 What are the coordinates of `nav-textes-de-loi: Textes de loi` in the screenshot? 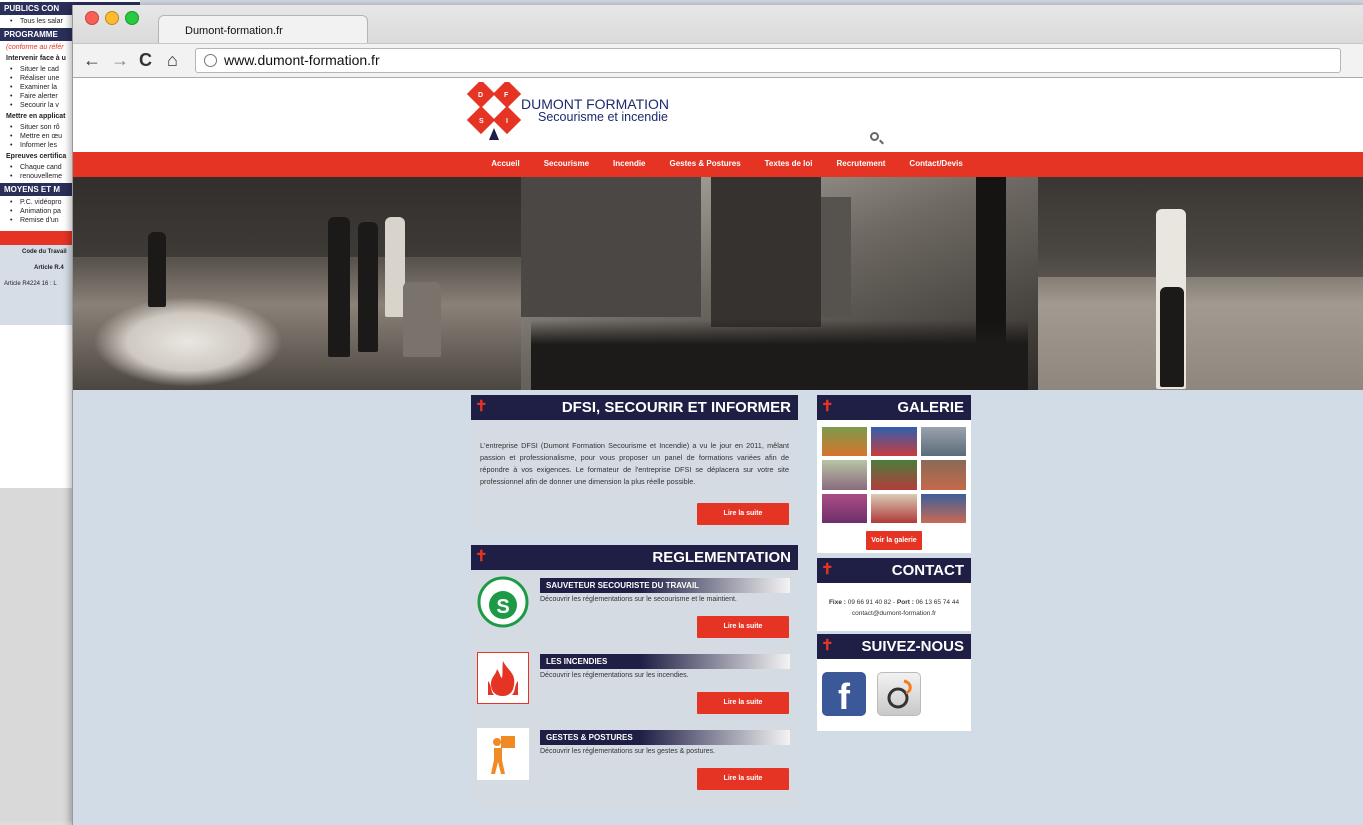 It's located at (789, 164).